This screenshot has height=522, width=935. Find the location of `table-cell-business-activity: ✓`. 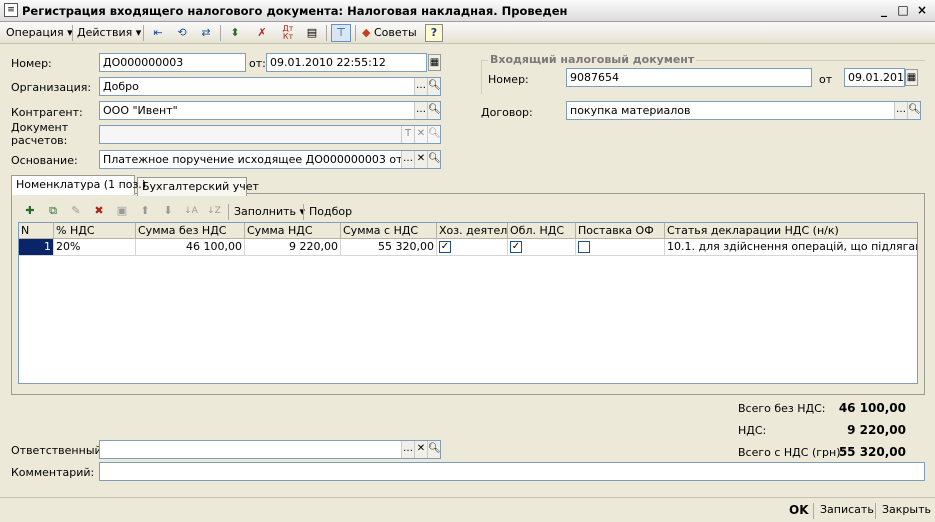

table-cell-business-activity: ✓ is located at coordinates (472, 247).